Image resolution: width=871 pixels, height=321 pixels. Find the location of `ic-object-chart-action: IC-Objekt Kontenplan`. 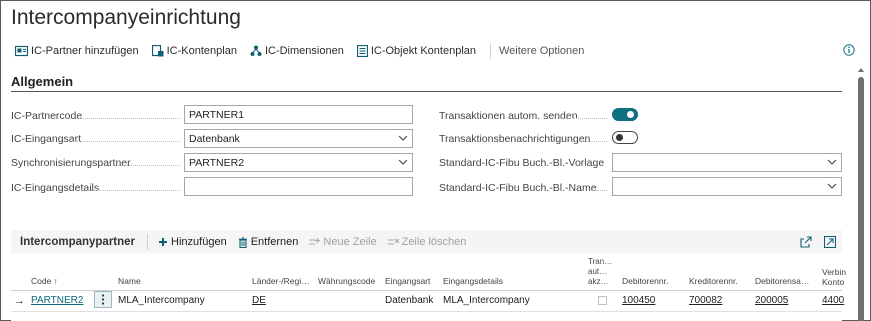

ic-object-chart-action: IC-Objekt Kontenplan is located at coordinates (416, 51).